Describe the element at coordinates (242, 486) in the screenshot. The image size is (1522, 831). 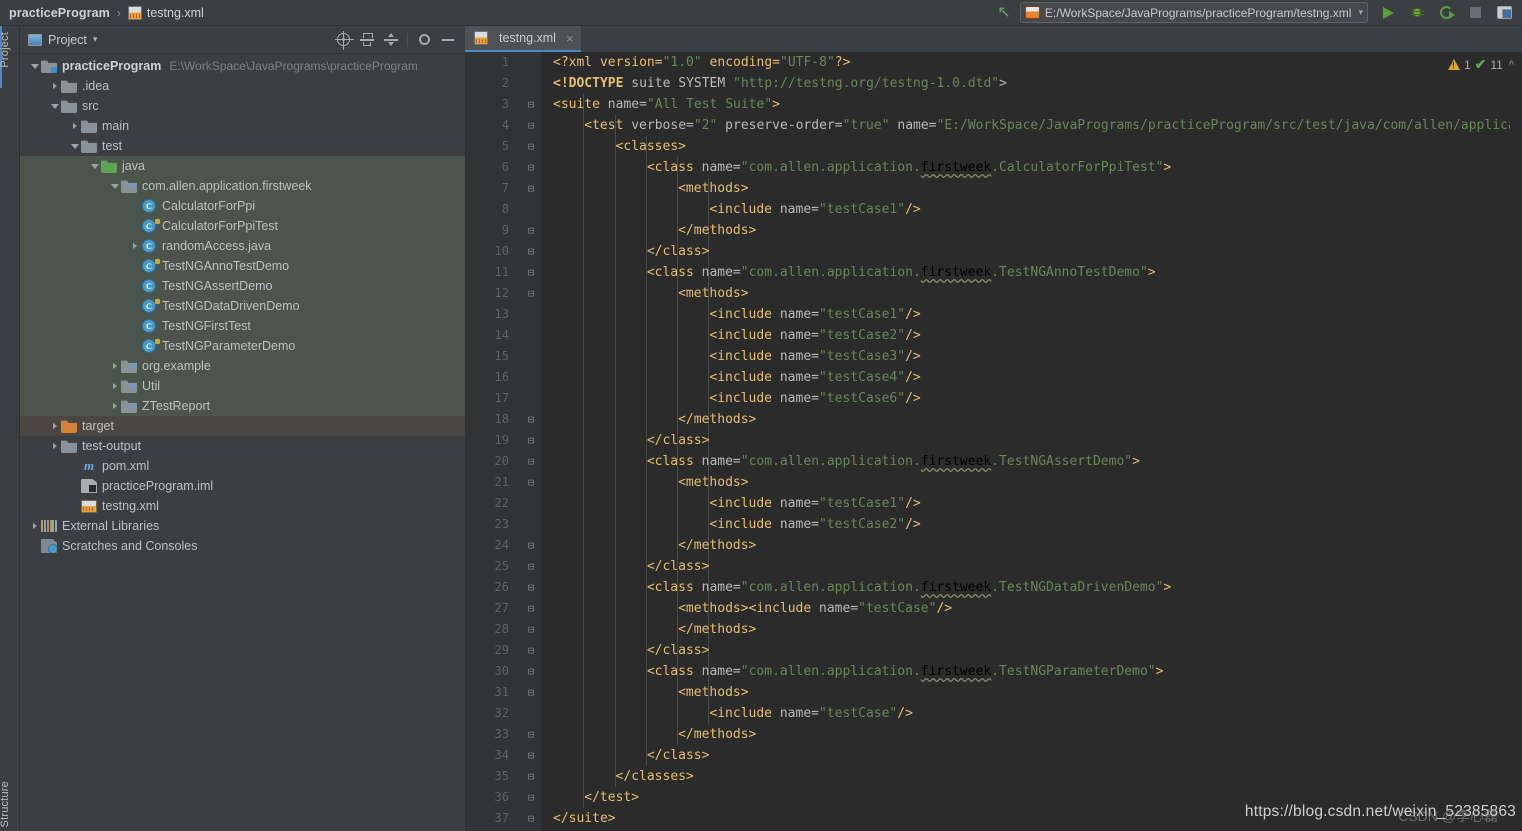
I see `tree-item-practiceprogram-iml: practiceProgram.iml` at that location.